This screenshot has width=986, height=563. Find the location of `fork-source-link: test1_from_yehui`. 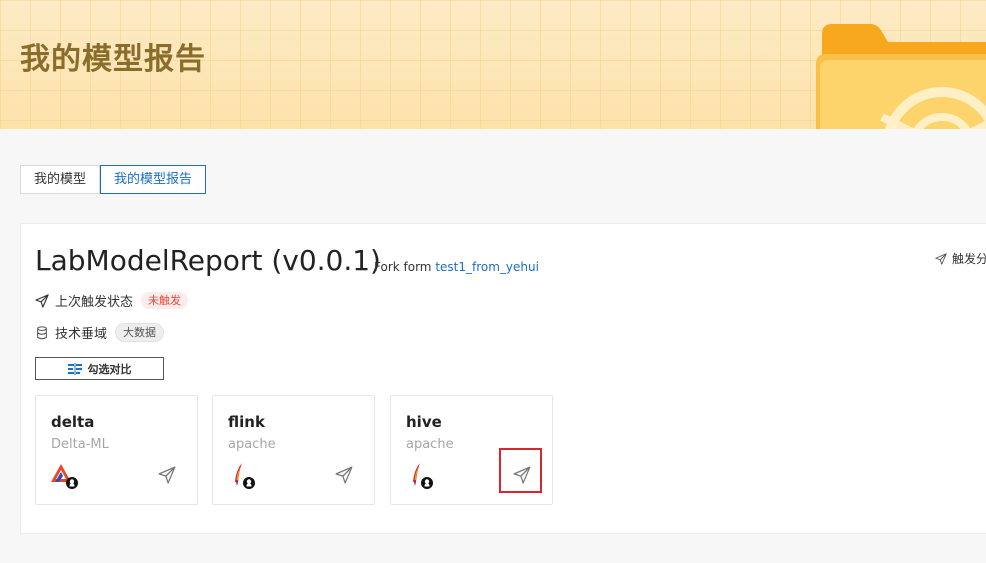

fork-source-link: test1_from_yehui is located at coordinates (487, 267).